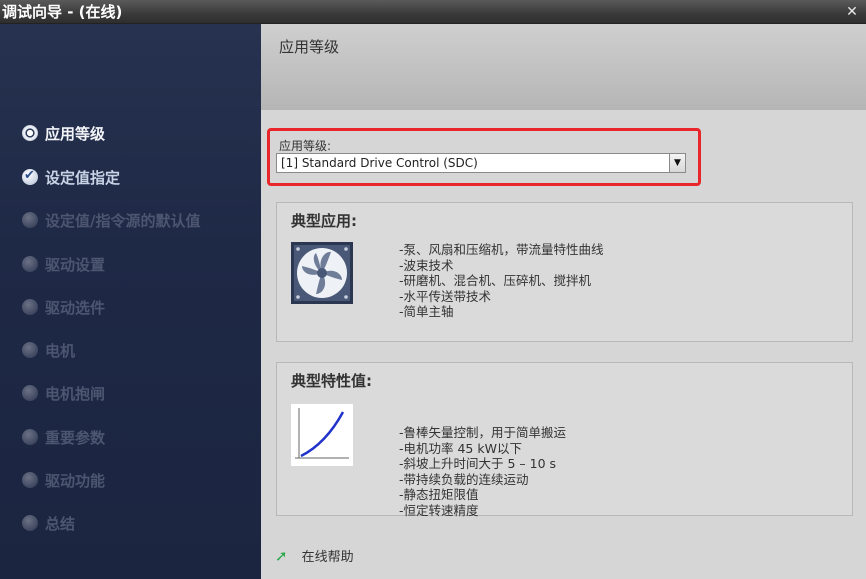 The height and width of the screenshot is (579, 866). I want to click on sidebar-item-label: 设定值/指令源的默认值, so click(123, 220).